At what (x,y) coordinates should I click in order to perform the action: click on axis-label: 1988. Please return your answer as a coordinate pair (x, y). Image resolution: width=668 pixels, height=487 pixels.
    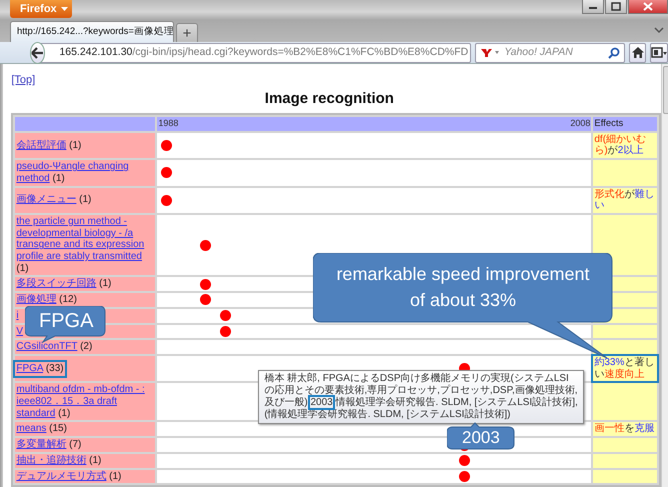
    Looking at the image, I should click on (168, 124).